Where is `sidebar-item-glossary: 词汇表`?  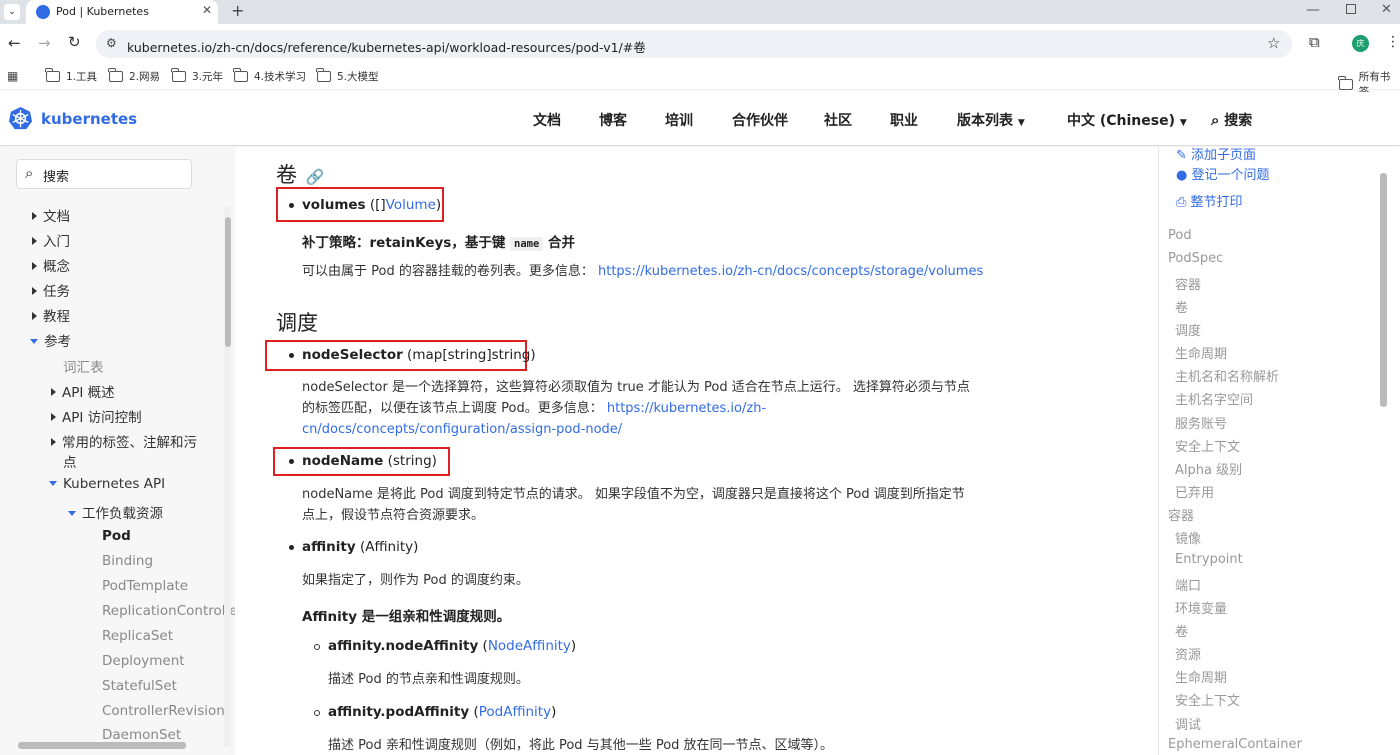 sidebar-item-glossary: 词汇表 is located at coordinates (83, 366).